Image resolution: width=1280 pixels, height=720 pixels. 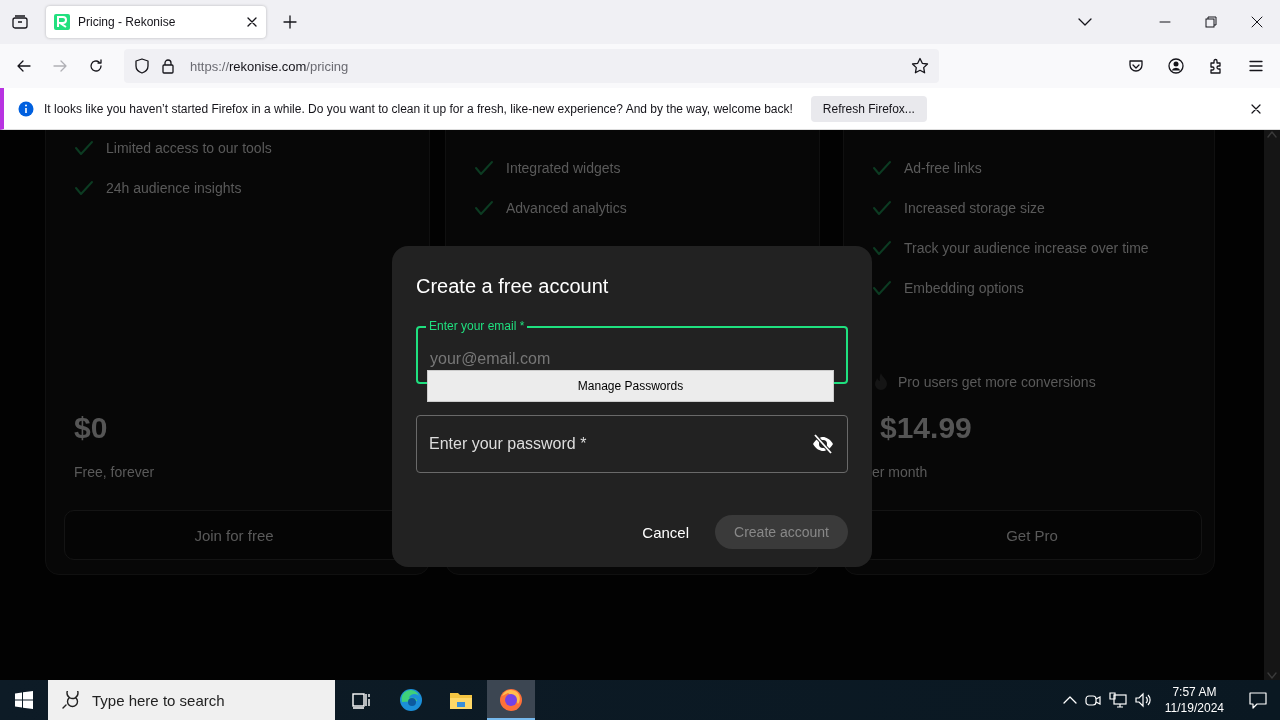 I want to click on pocket-icon, so click(x=1136, y=66).